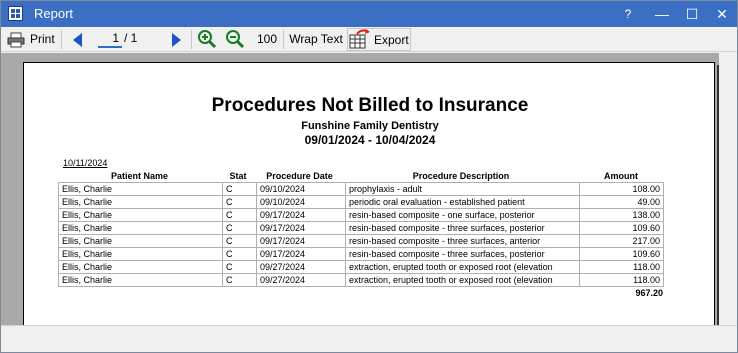  I want to click on report-title: Procedures Not Billed to Insurance, so click(370, 105).